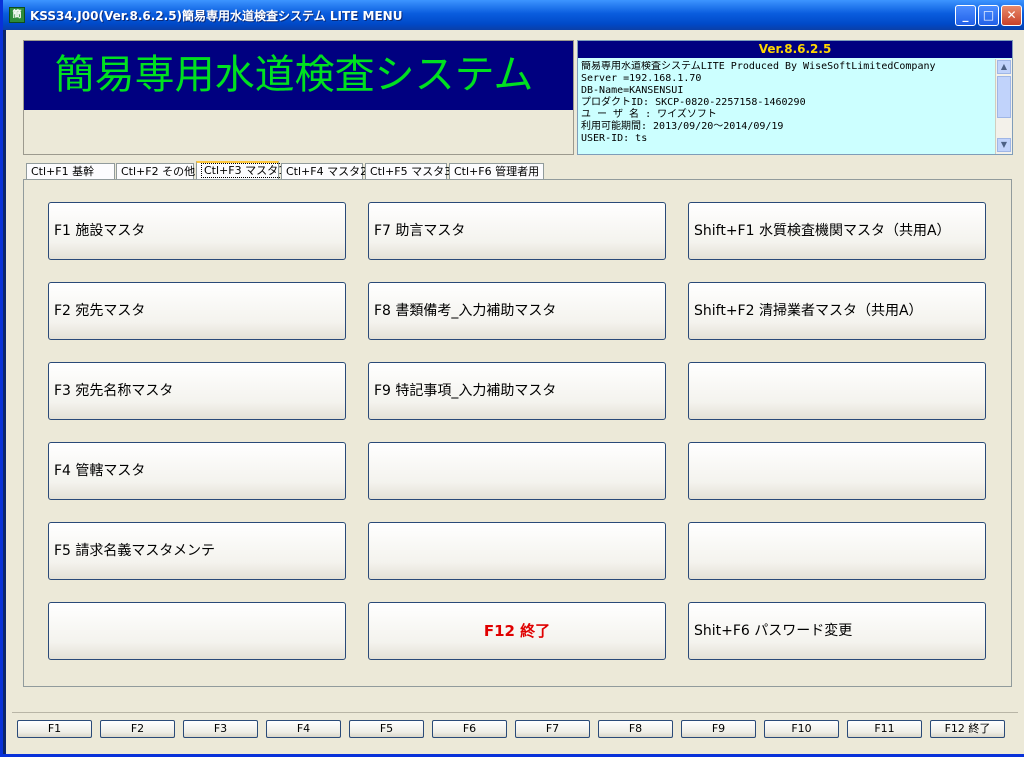 The height and width of the screenshot is (757, 1024). Describe the element at coordinates (884, 729) in the screenshot. I see `fkey-f11-button: F11` at that location.